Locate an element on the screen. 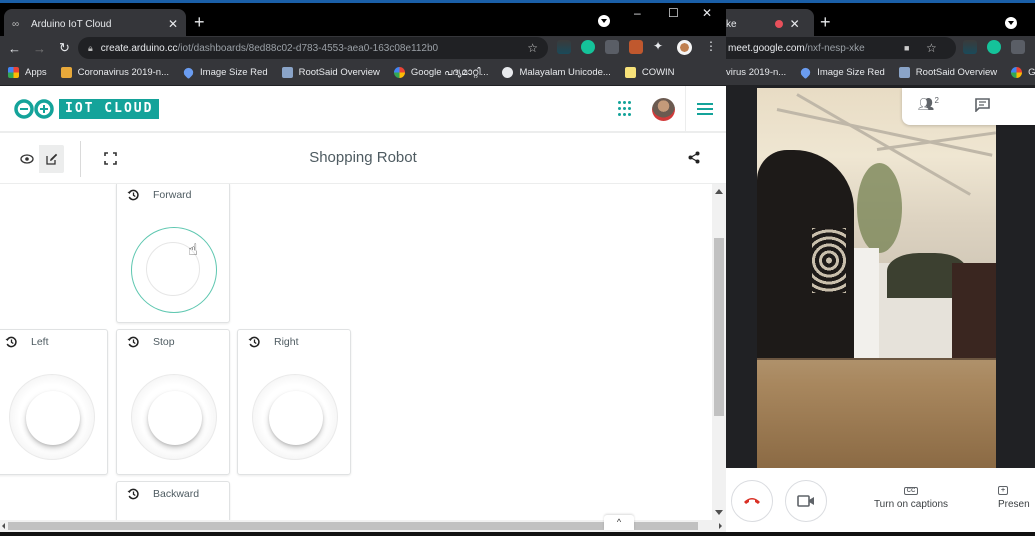 Image resolution: width=1035 pixels, height=536 pixels. tab-title: Arduino IoT Cloud is located at coordinates (71, 24).